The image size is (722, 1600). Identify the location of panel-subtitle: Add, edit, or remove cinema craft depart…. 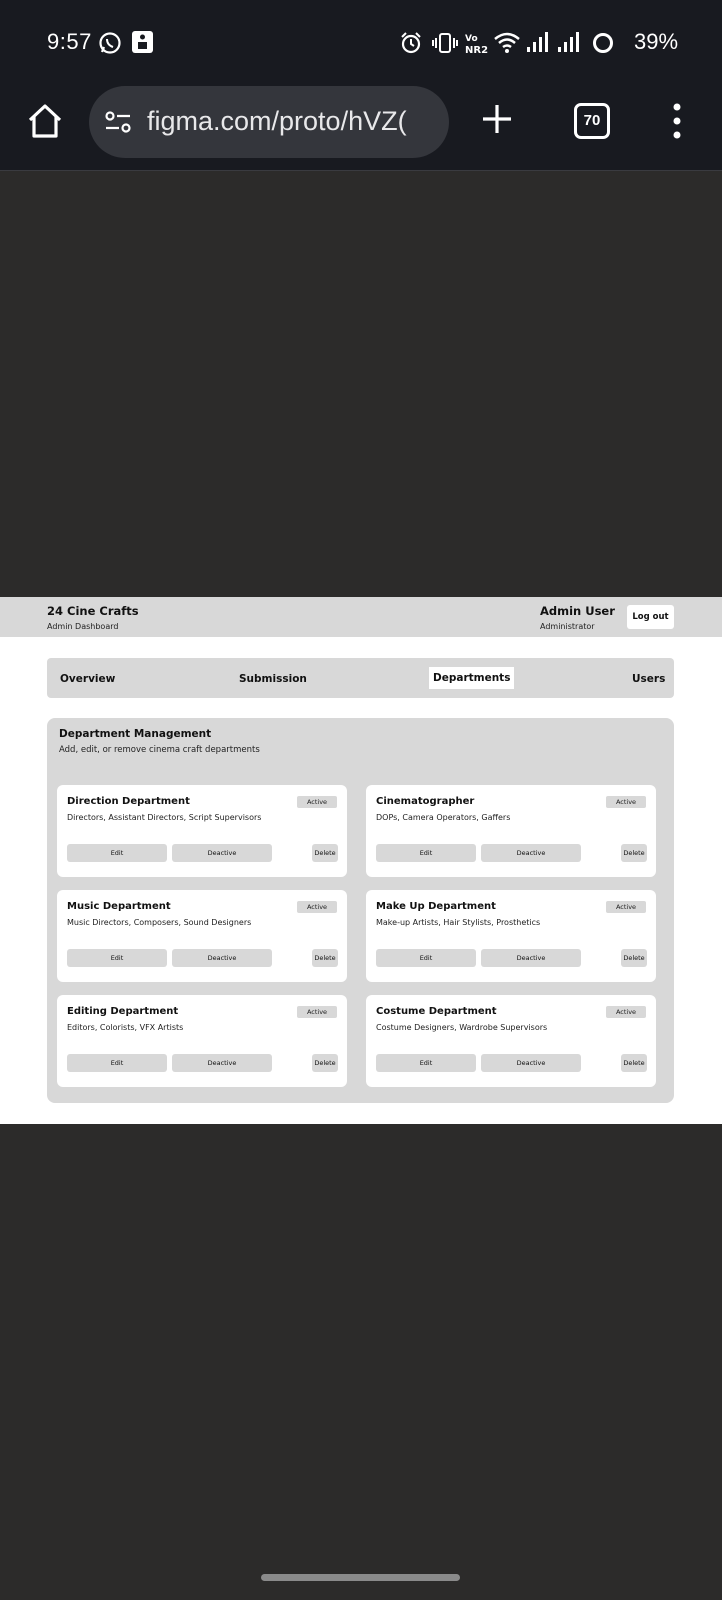
(159, 750).